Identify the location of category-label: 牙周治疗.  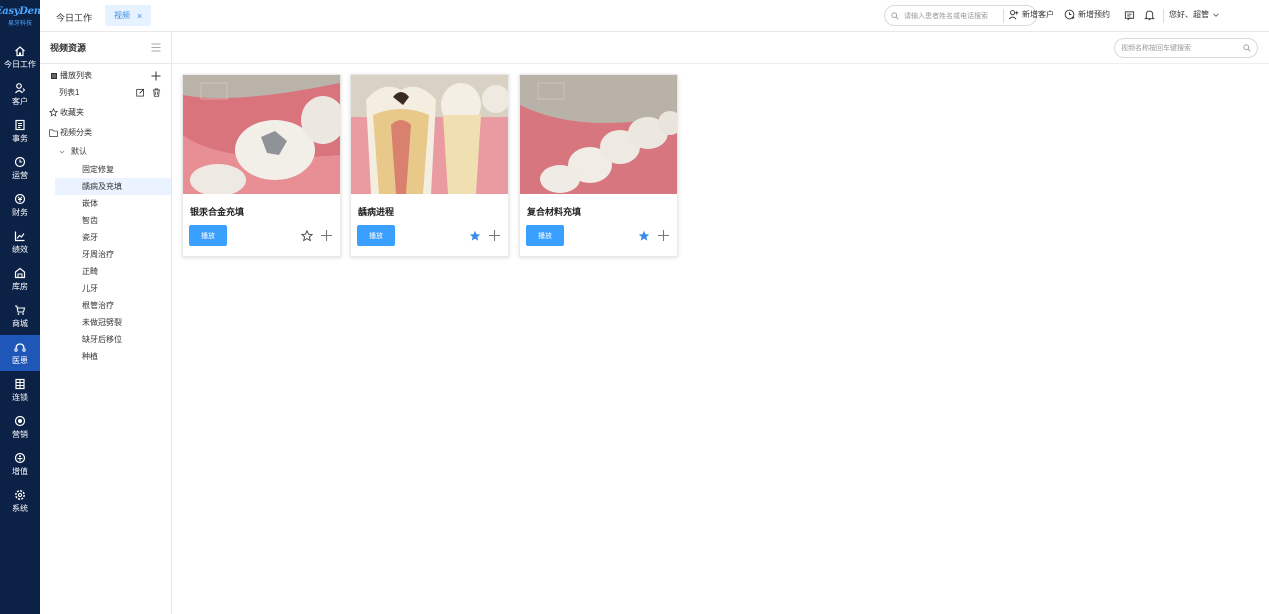
(98, 254).